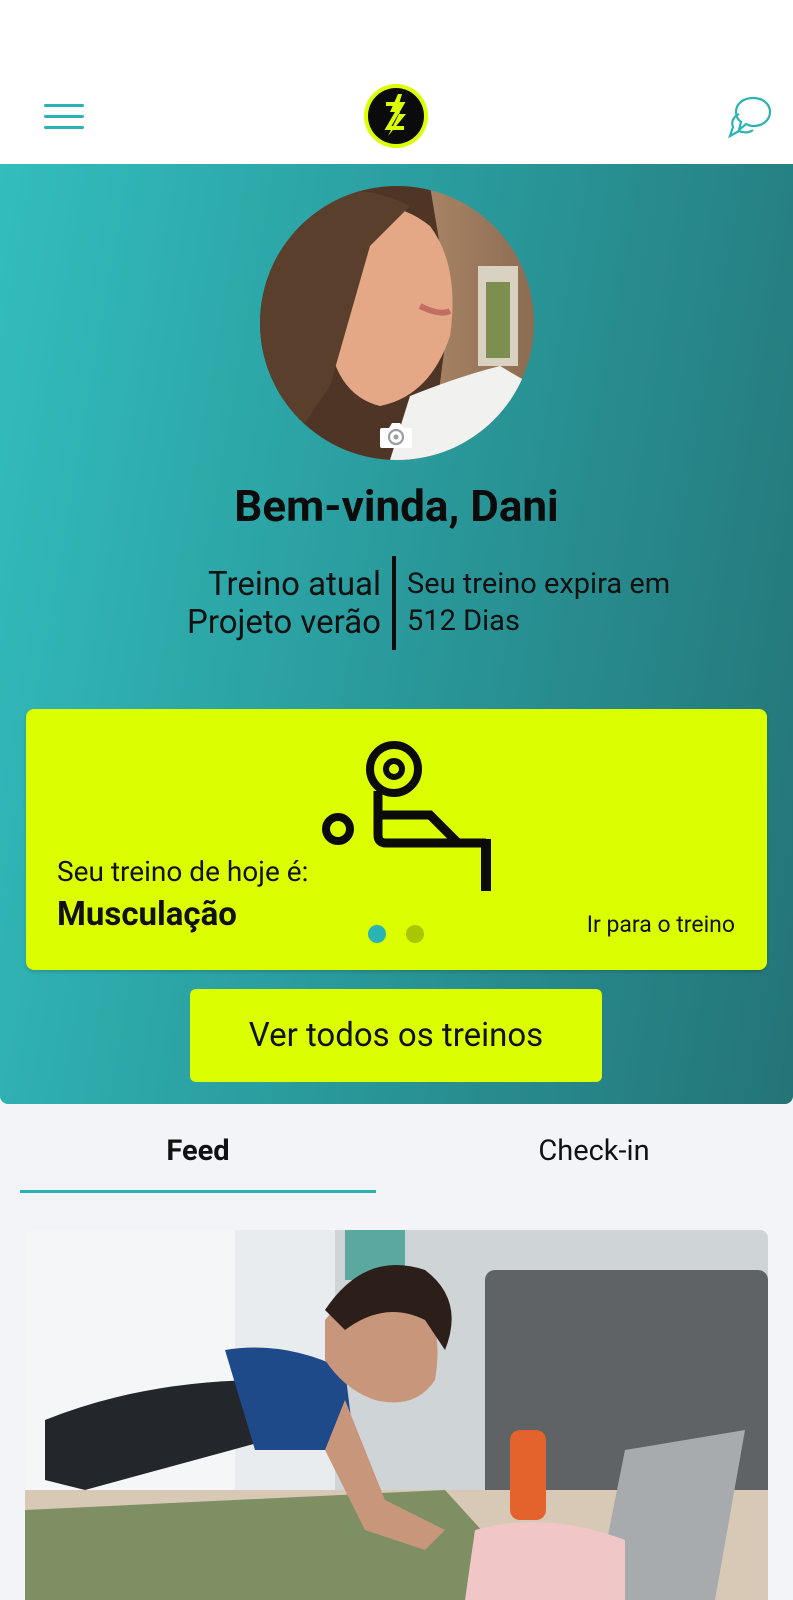  Describe the element at coordinates (594, 1151) in the screenshot. I see `tab-checkin: Check-in` at that location.